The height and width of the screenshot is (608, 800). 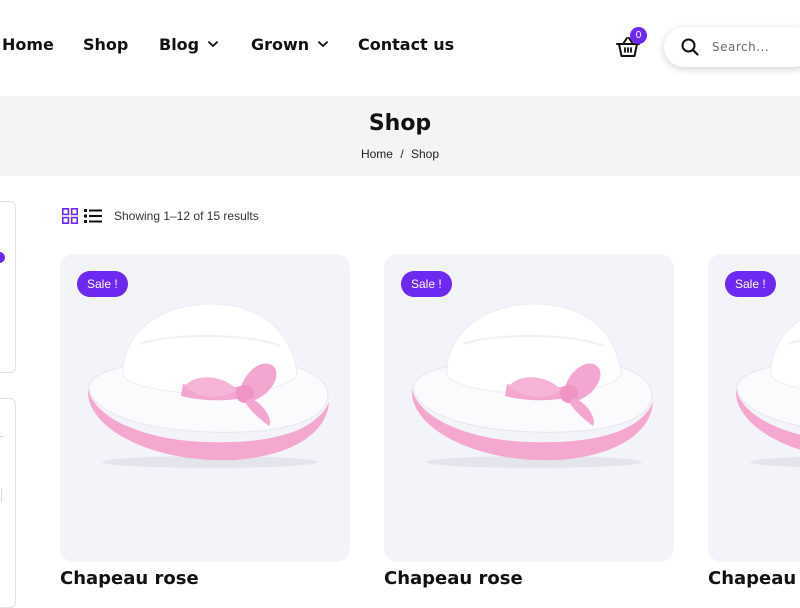 I want to click on nav-label: Home, so click(x=28, y=44).